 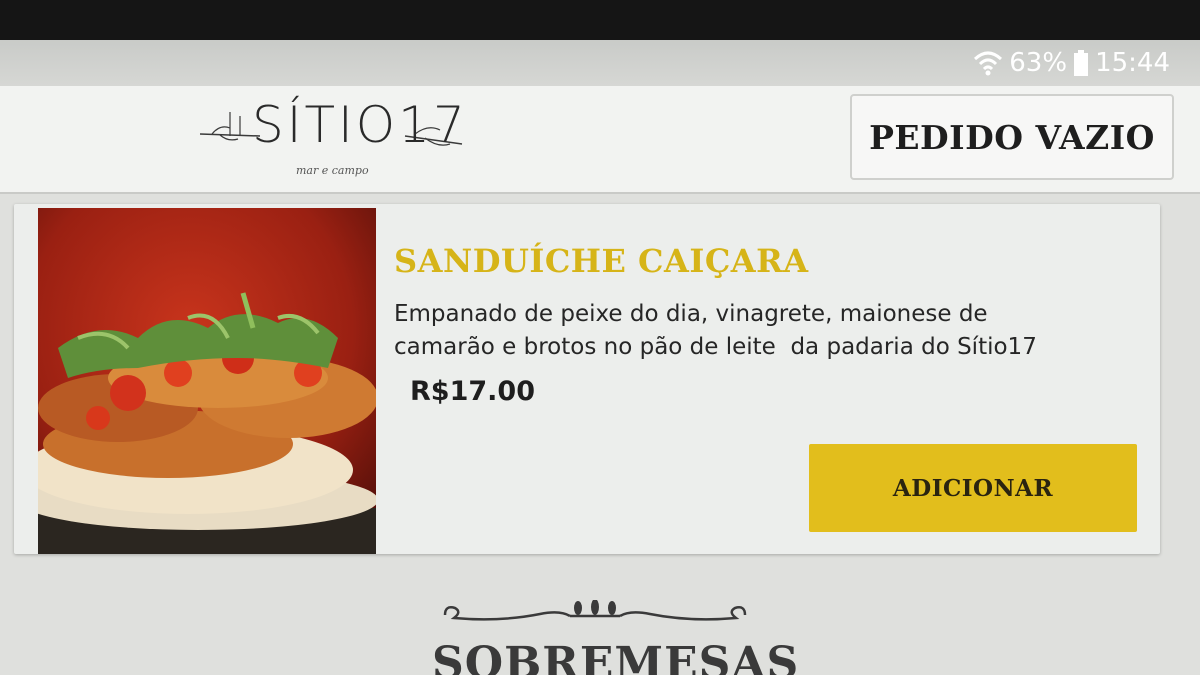 What do you see at coordinates (601, 261) in the screenshot?
I see `product-title: SANDUÍCHE CAIÇARA` at bounding box center [601, 261].